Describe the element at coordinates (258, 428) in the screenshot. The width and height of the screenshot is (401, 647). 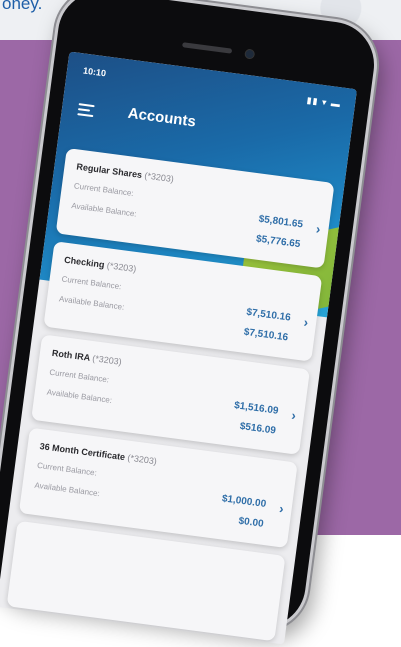
I see `available-balance-value: $516.09` at that location.